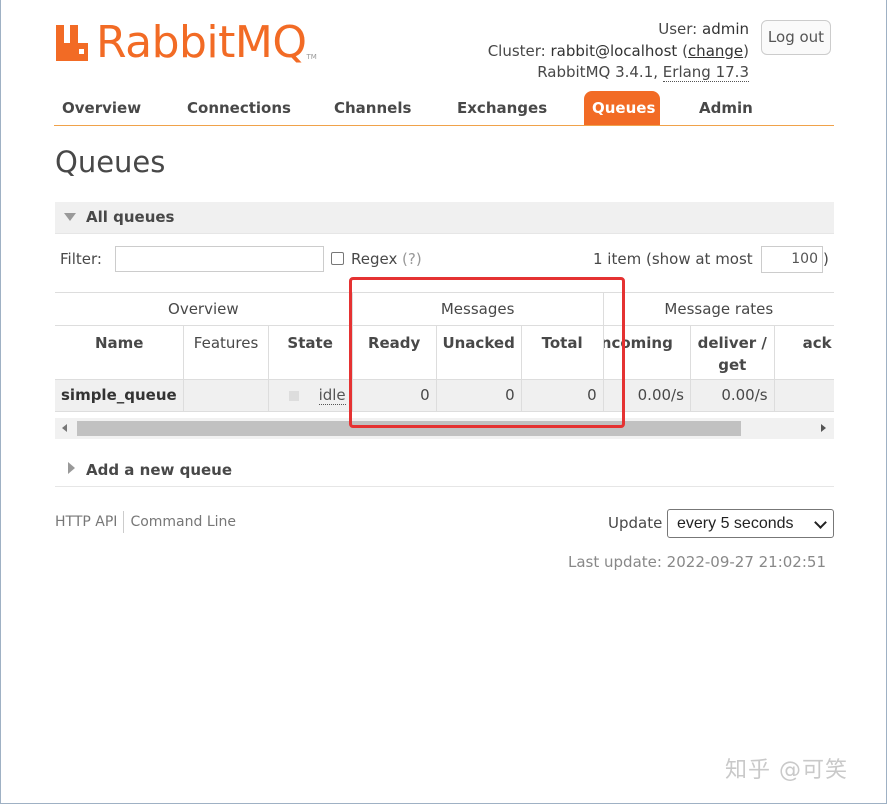  I want to click on regex-help-link: (?), so click(412, 259).